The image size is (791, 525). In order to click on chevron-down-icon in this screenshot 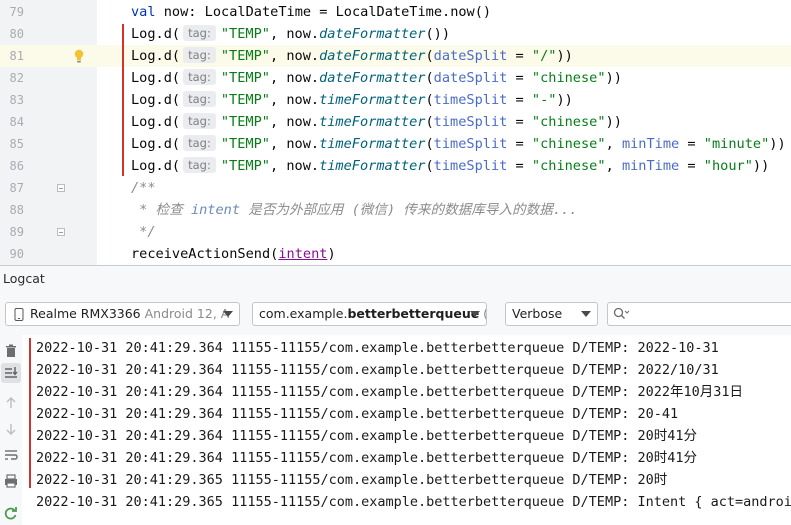, I will do `click(475, 314)`.